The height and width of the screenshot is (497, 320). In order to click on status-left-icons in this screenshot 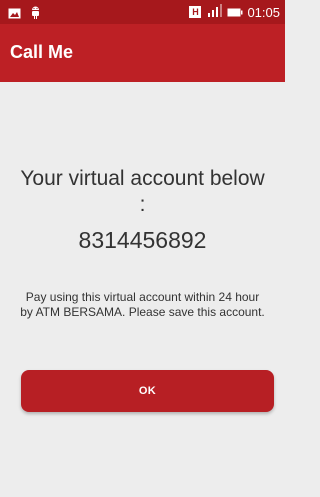, I will do `click(24, 14)`.